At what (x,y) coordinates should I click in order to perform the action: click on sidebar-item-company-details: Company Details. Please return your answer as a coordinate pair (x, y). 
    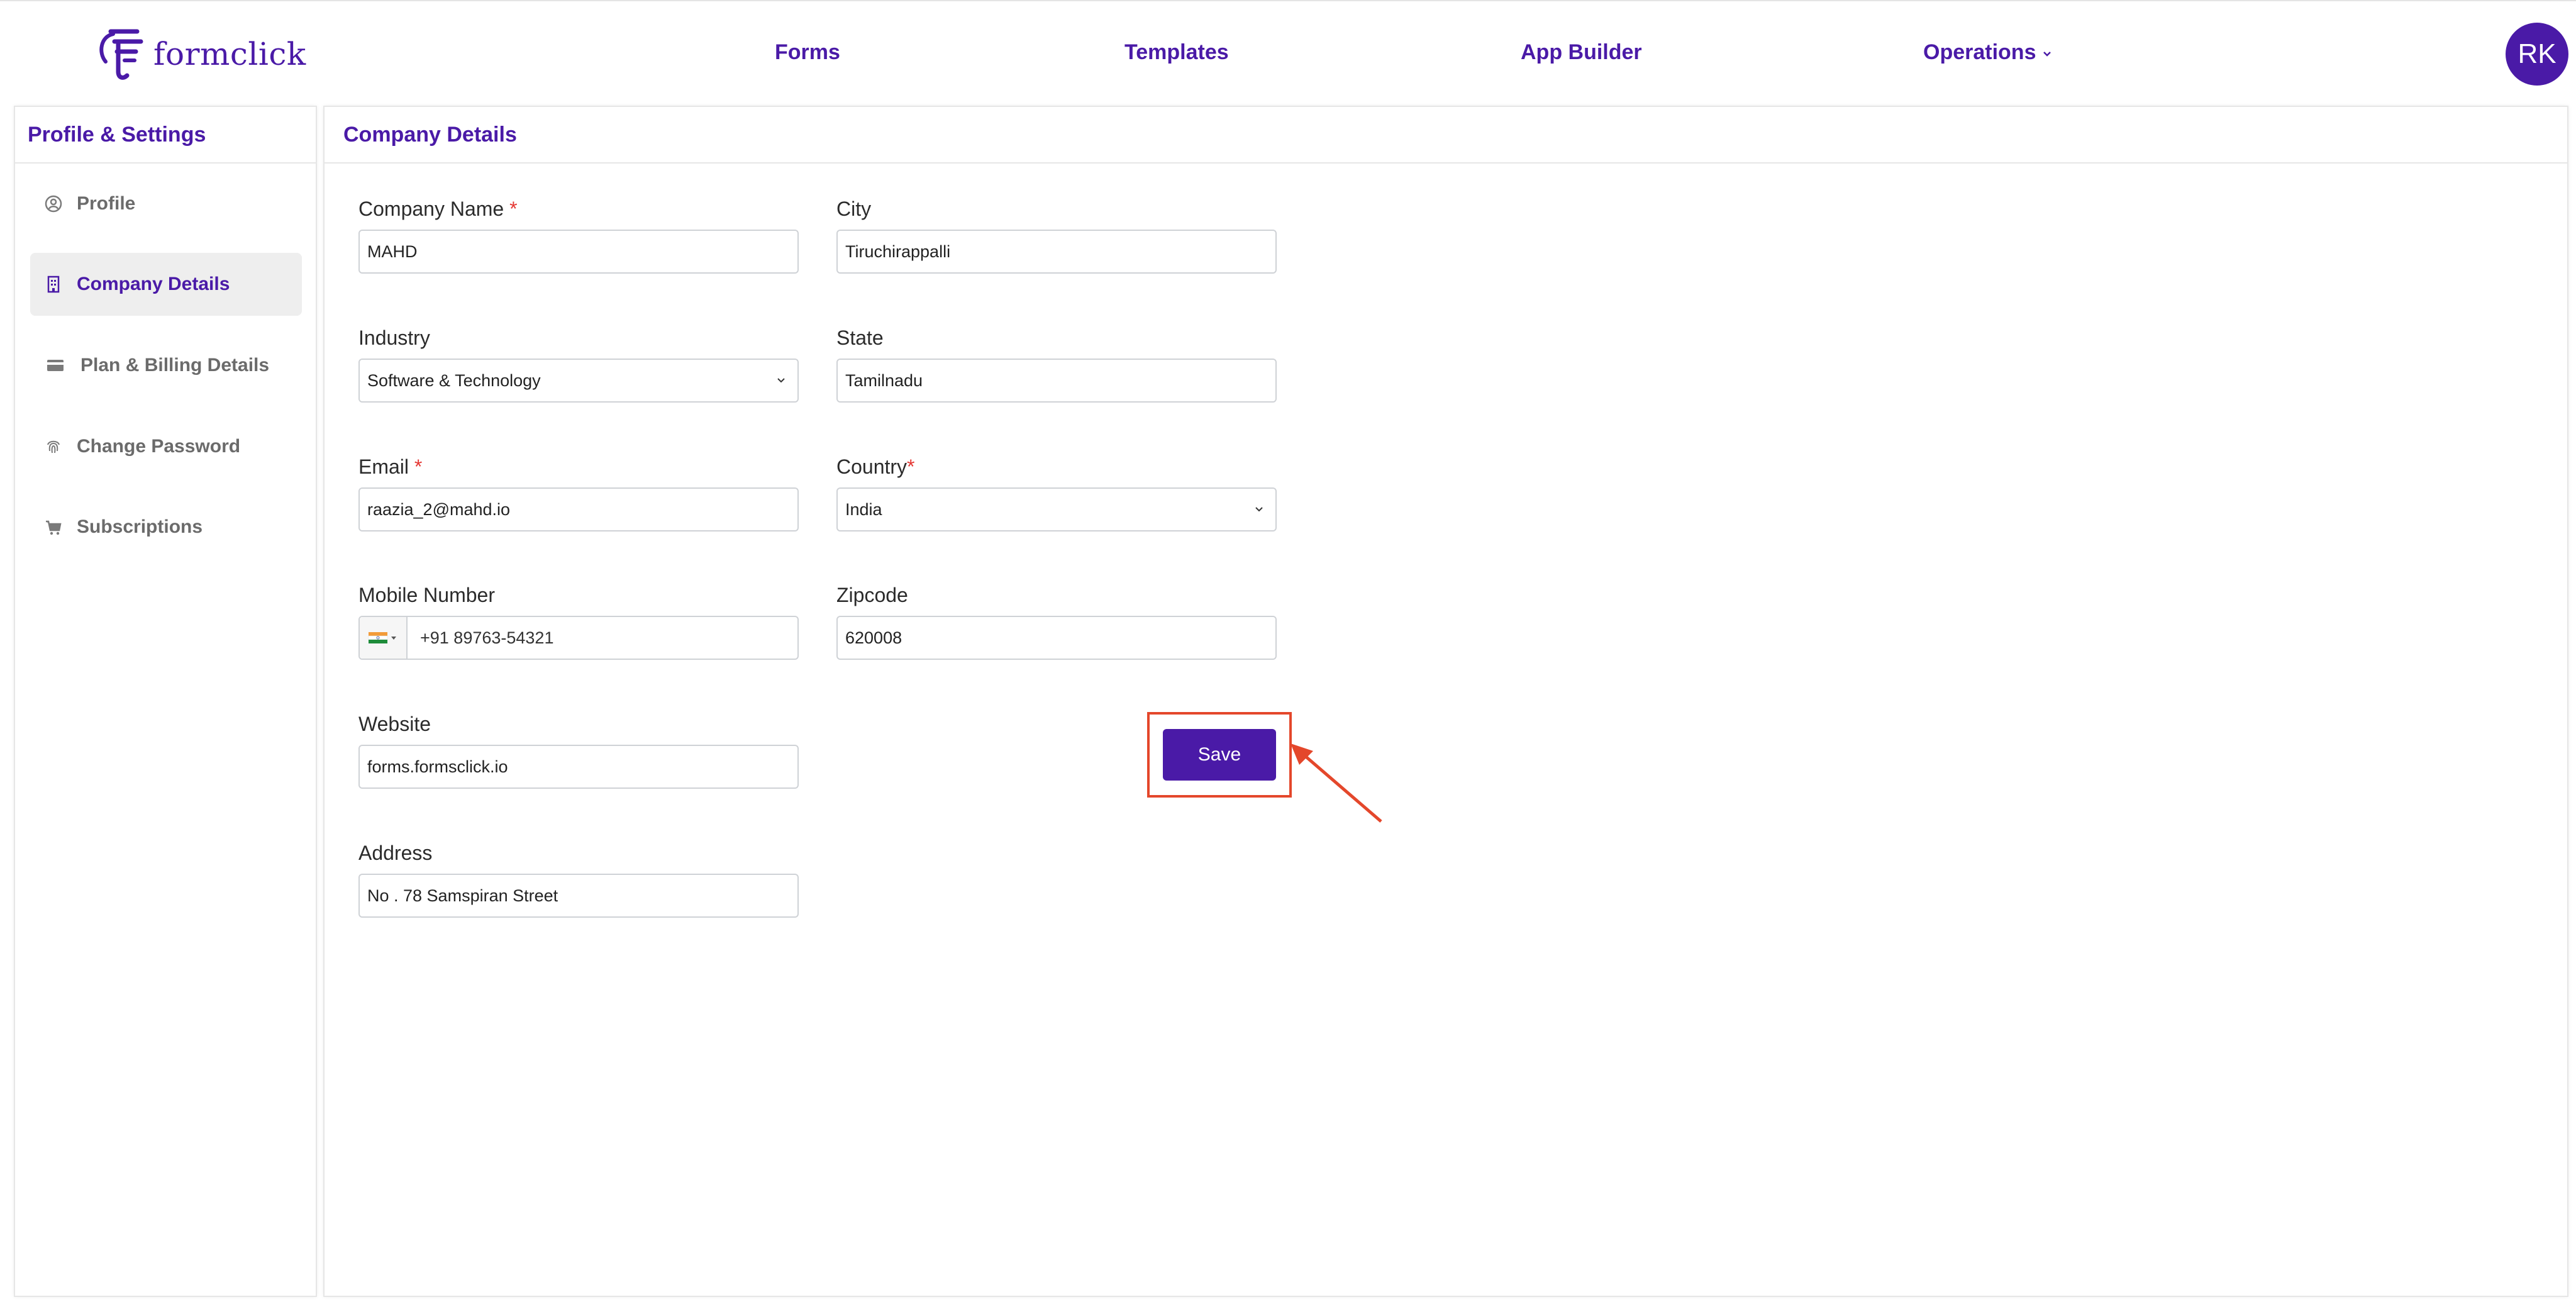
    Looking at the image, I should click on (166, 284).